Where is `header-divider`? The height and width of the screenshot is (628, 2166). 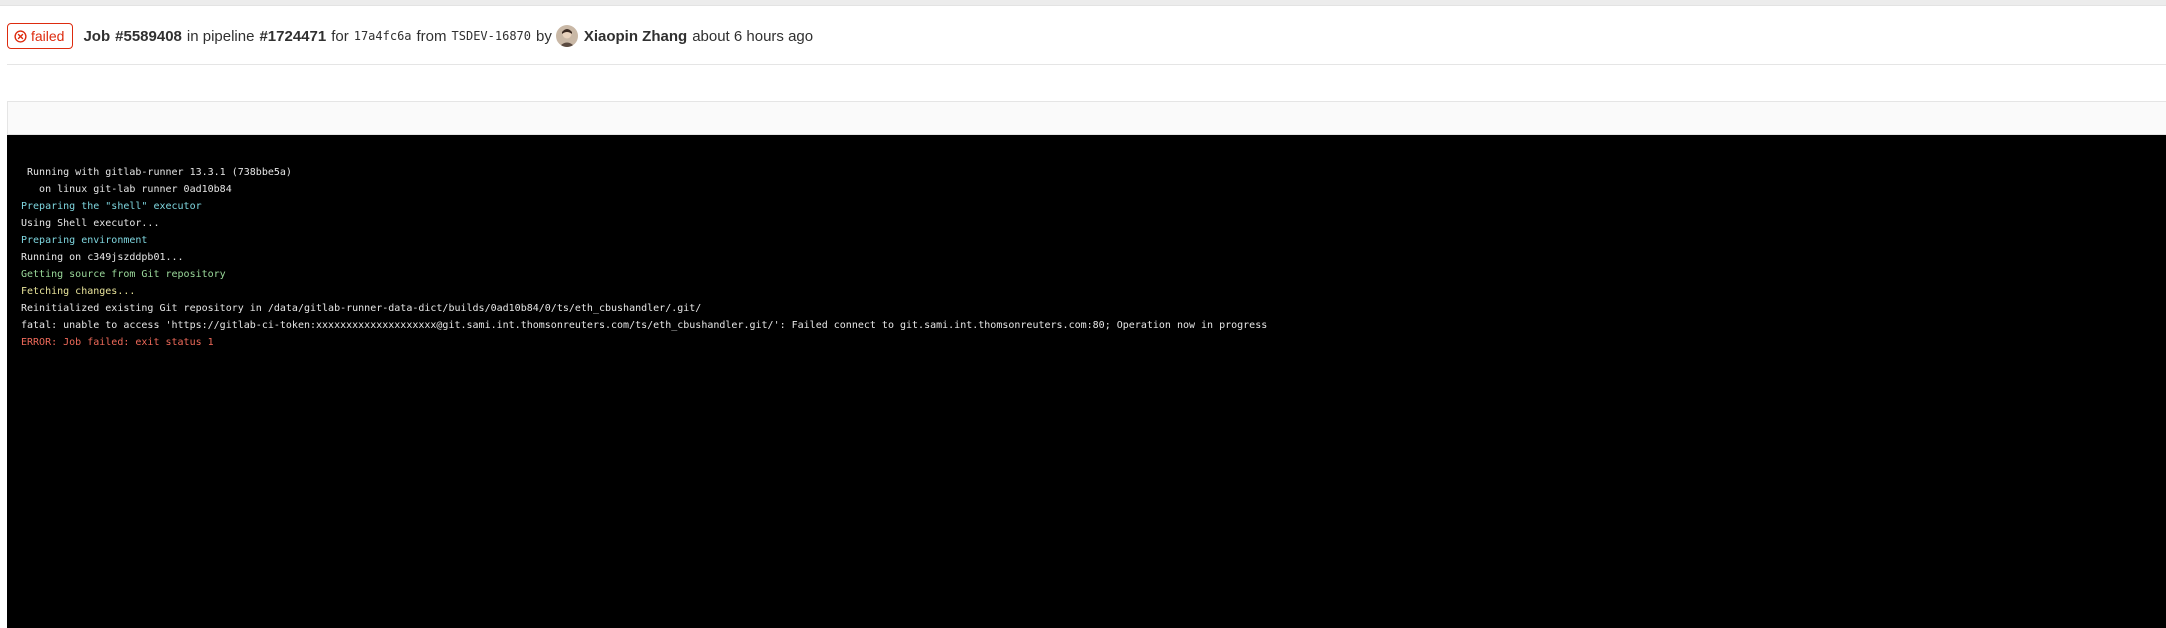 header-divider is located at coordinates (1086, 64).